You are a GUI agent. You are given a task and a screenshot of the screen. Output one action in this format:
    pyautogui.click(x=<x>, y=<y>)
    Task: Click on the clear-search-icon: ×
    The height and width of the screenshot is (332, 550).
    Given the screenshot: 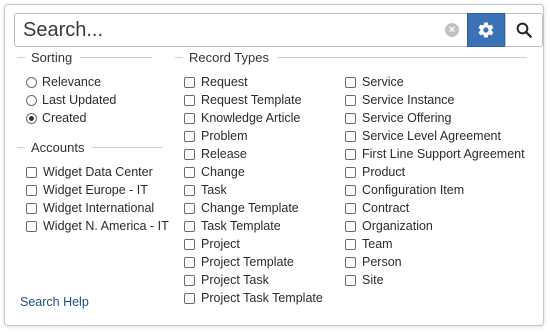 What is the action you would take?
    pyautogui.click(x=452, y=30)
    